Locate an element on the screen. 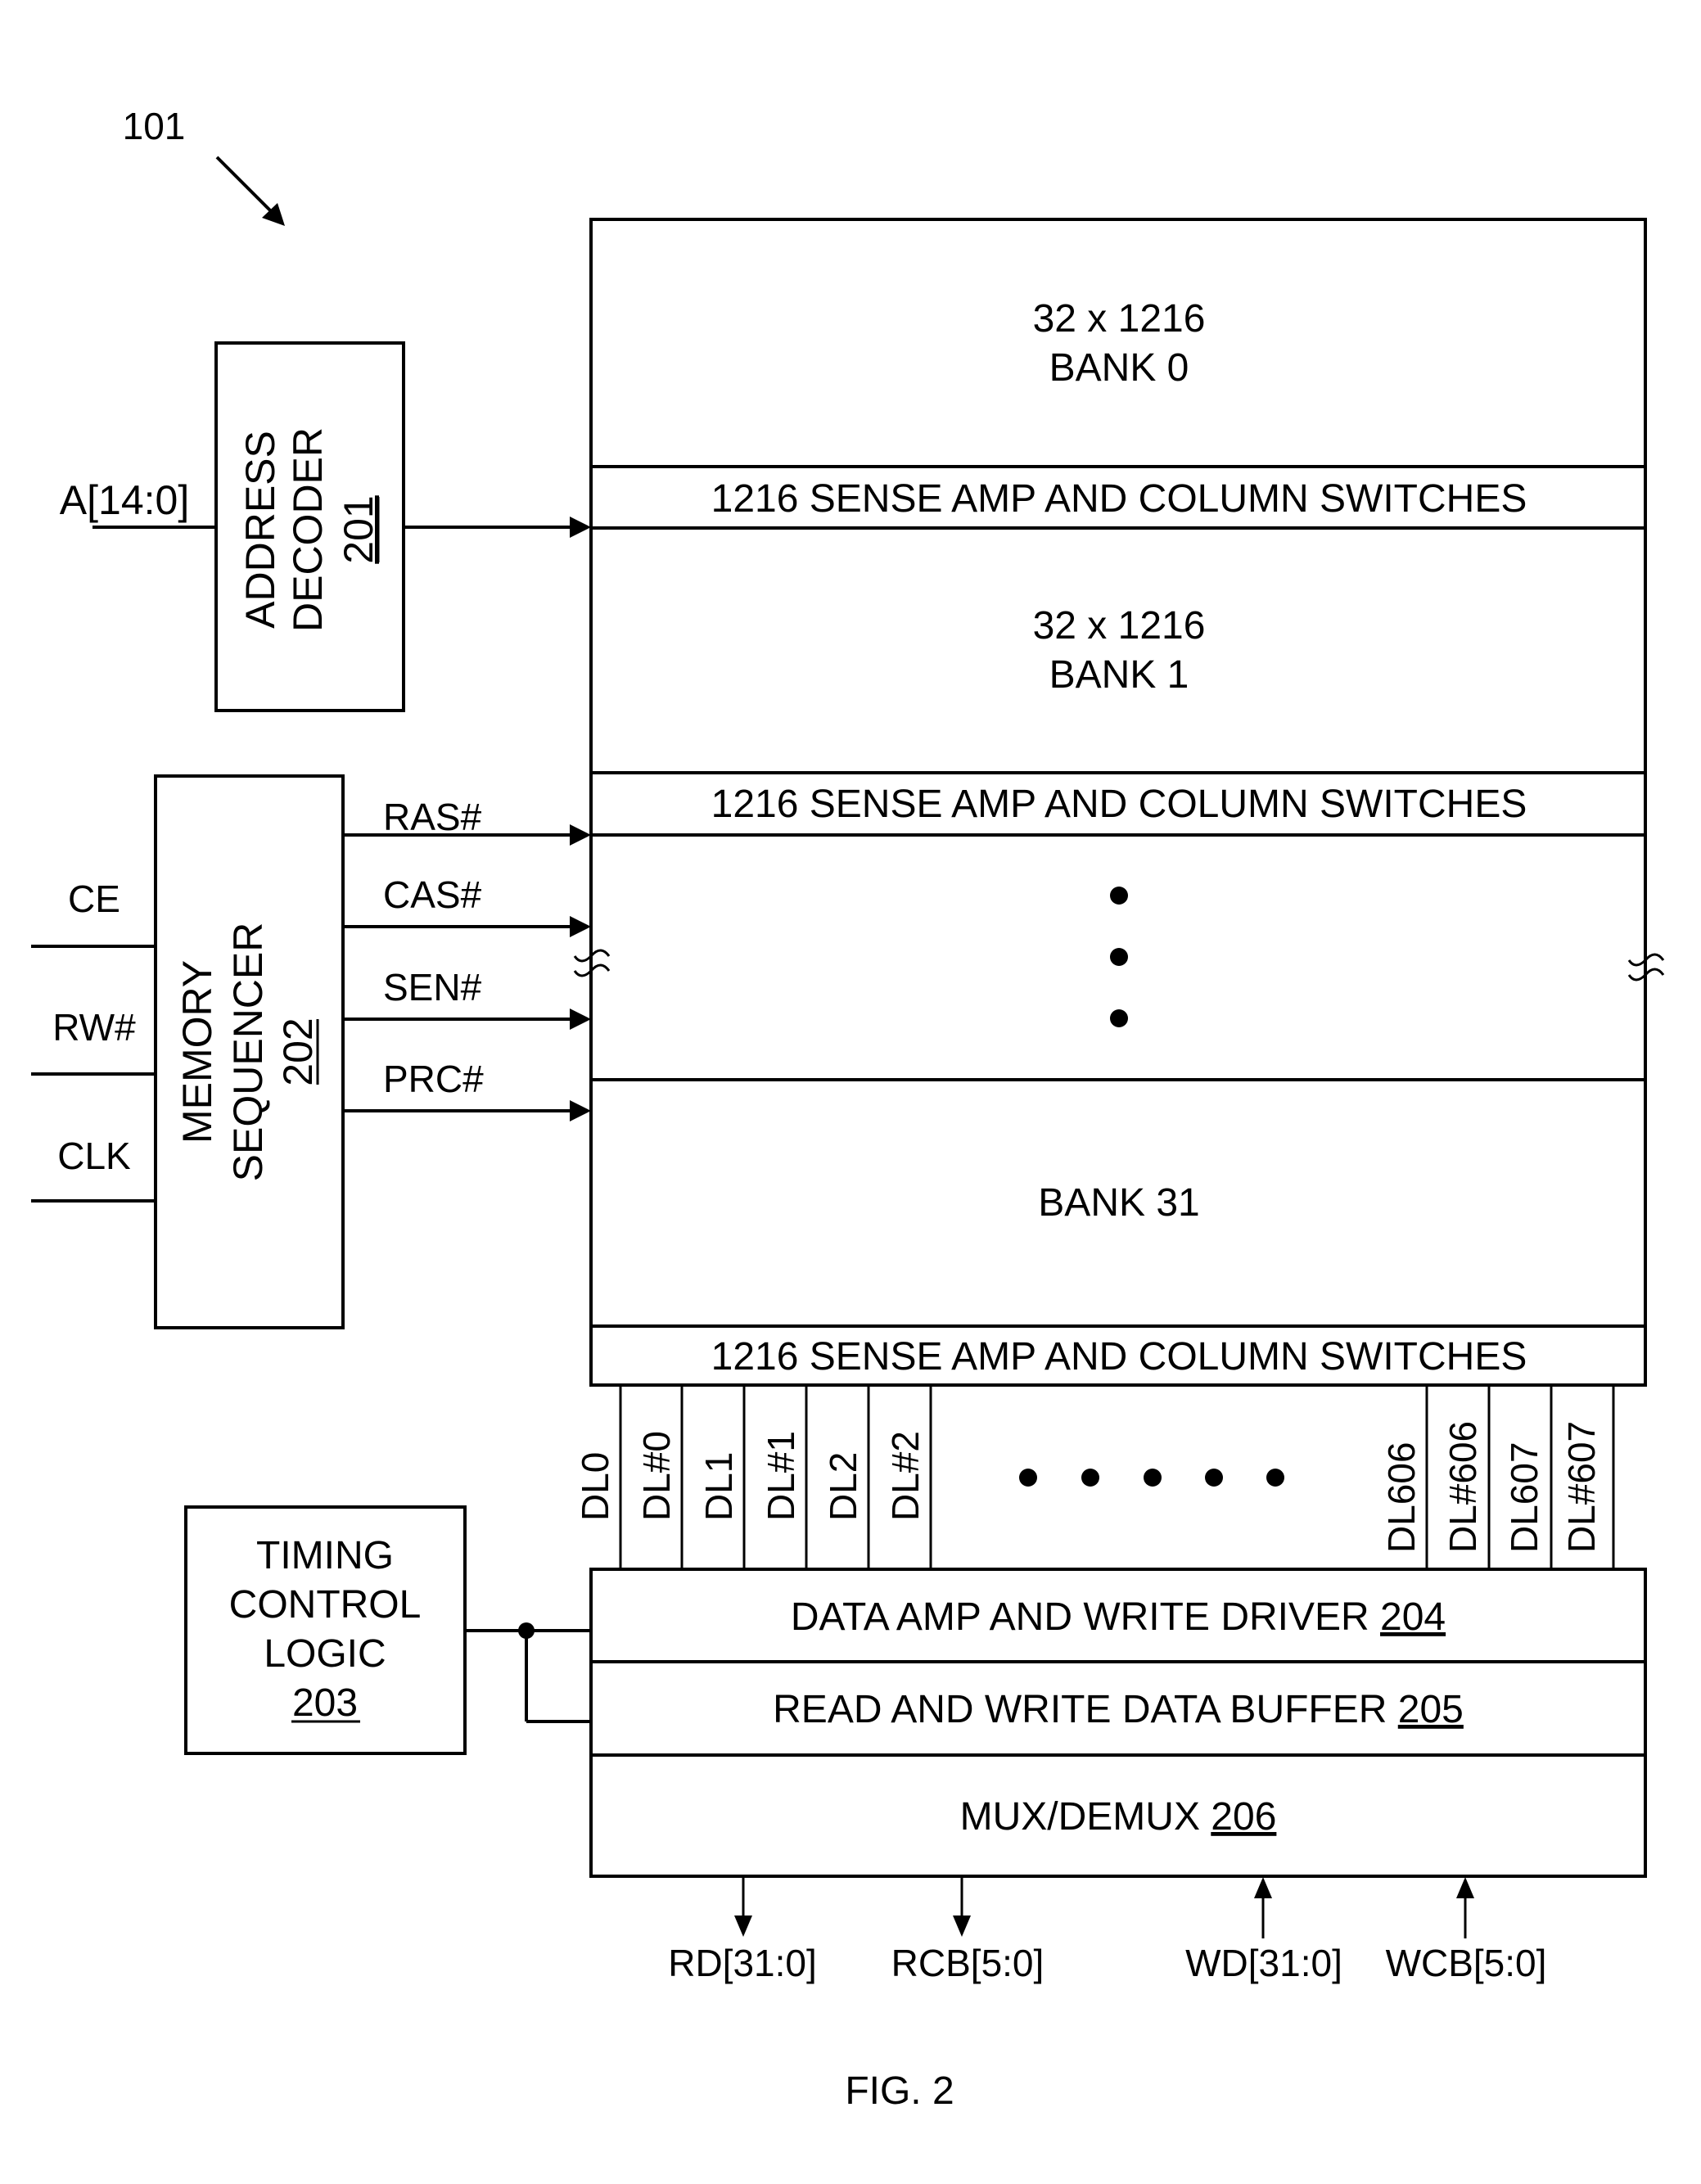  io-label-wcb: WCB[5:0] is located at coordinates (1466, 1963).